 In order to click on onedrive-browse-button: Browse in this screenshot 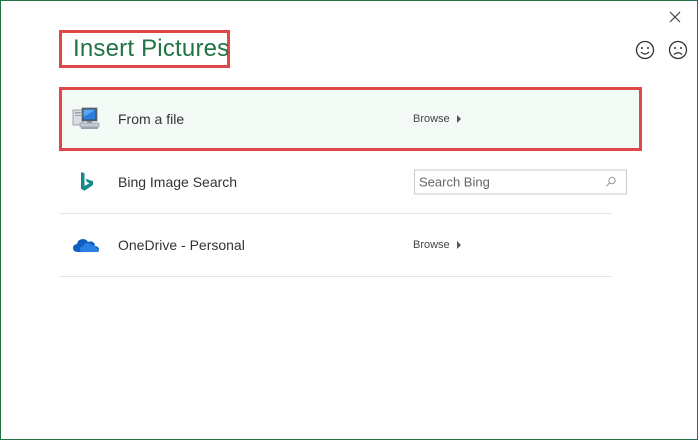, I will do `click(437, 245)`.